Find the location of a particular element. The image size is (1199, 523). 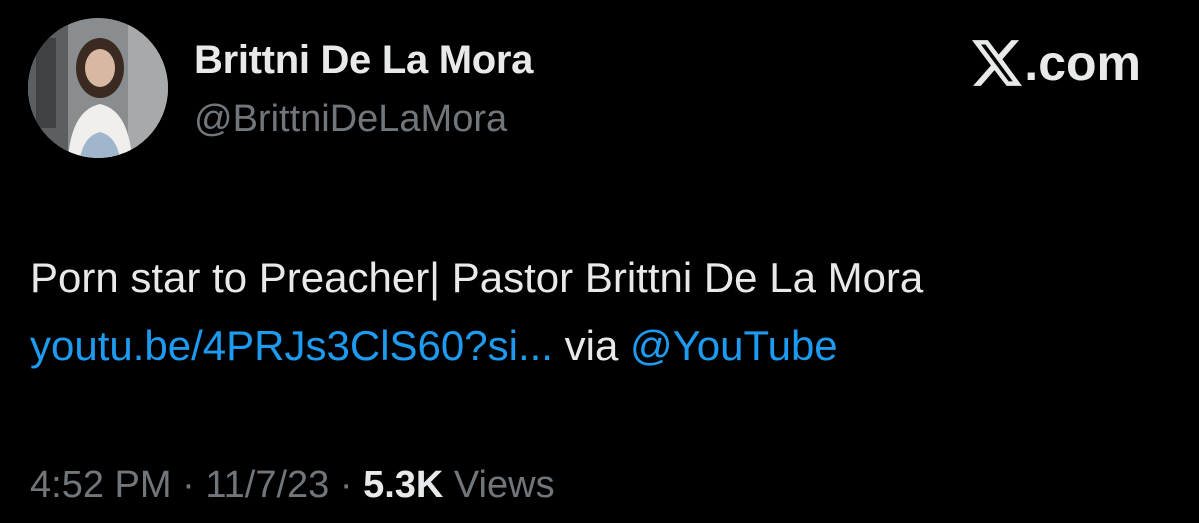

views-count: 5.3K is located at coordinates (403, 485).